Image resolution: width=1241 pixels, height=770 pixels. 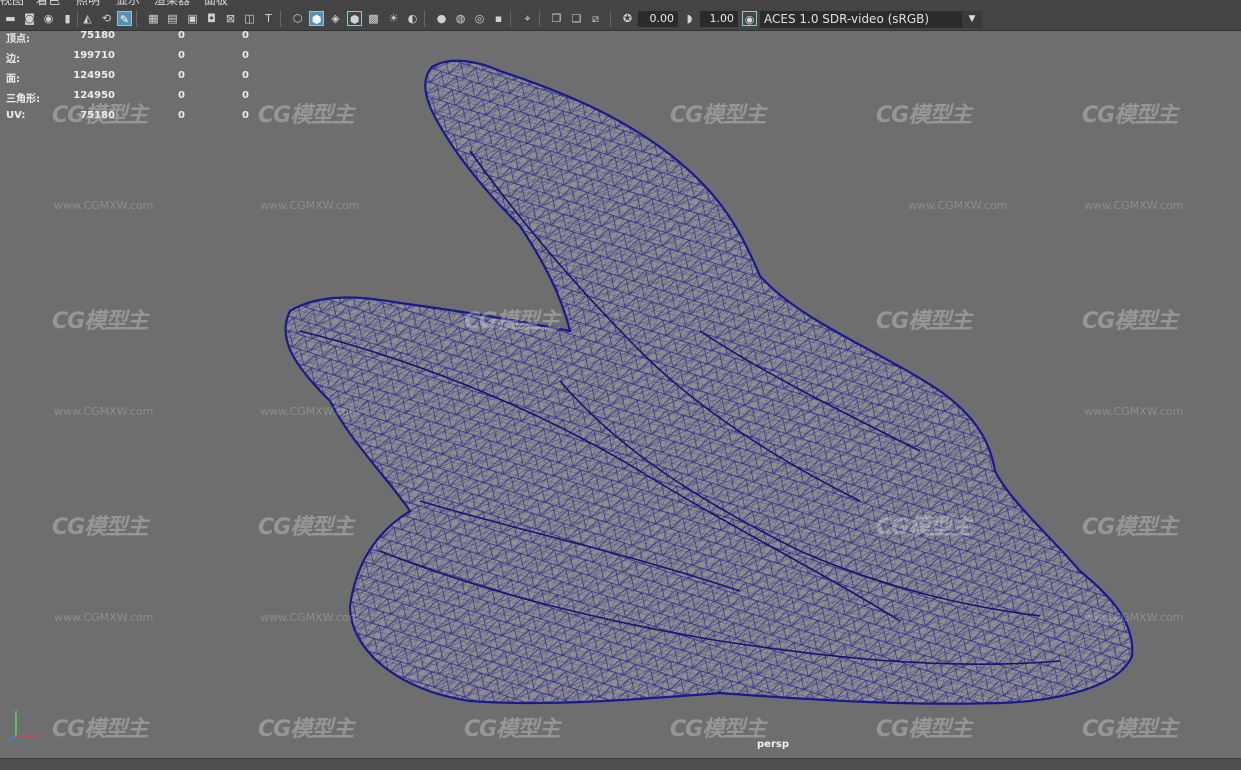 What do you see at coordinates (658, 19) in the screenshot?
I see `exposure-field: 0.00` at bounding box center [658, 19].